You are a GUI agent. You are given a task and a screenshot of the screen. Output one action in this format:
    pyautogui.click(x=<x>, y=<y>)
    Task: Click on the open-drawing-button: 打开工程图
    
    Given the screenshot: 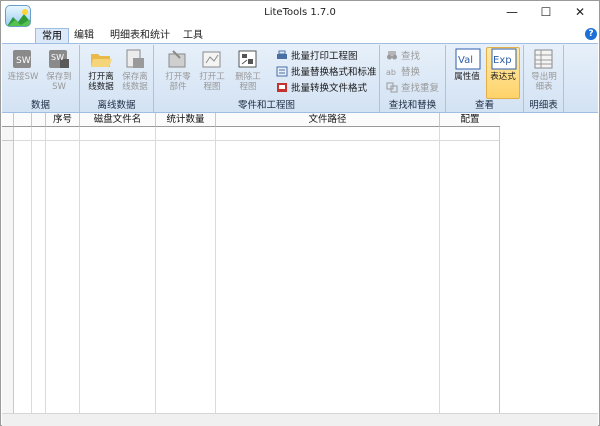 What is the action you would take?
    pyautogui.click(x=212, y=70)
    